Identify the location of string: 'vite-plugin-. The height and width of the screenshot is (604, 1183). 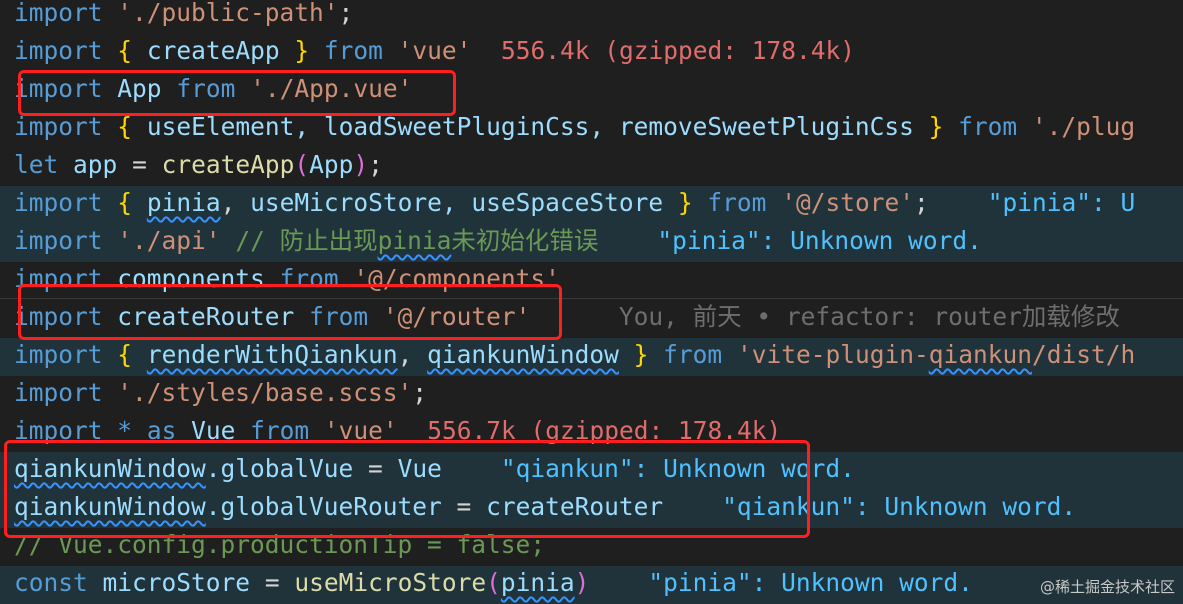
(832, 354).